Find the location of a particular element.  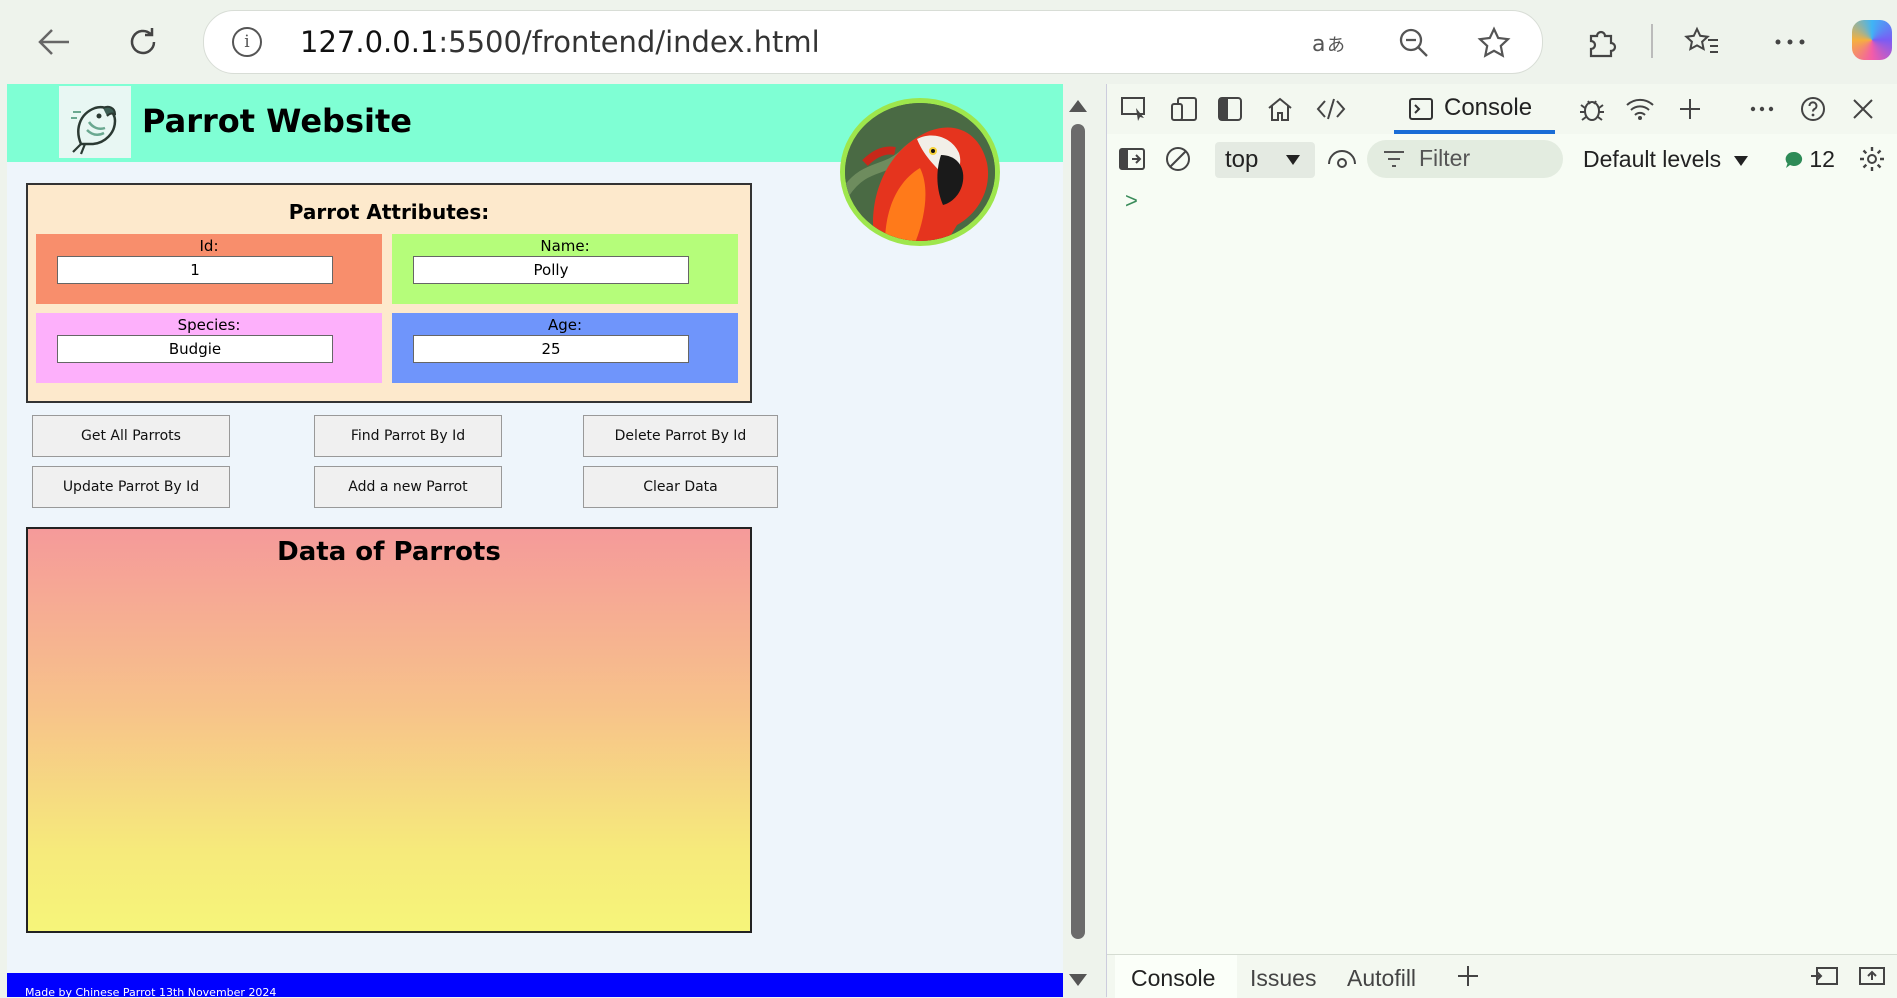

clear-data-button: Clear Data is located at coordinates (680, 487).